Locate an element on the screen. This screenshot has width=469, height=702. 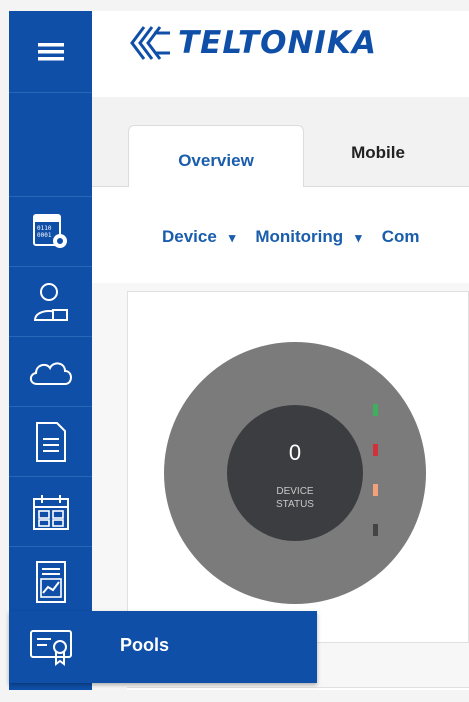
device-status-value: 0 is located at coordinates (295, 452).